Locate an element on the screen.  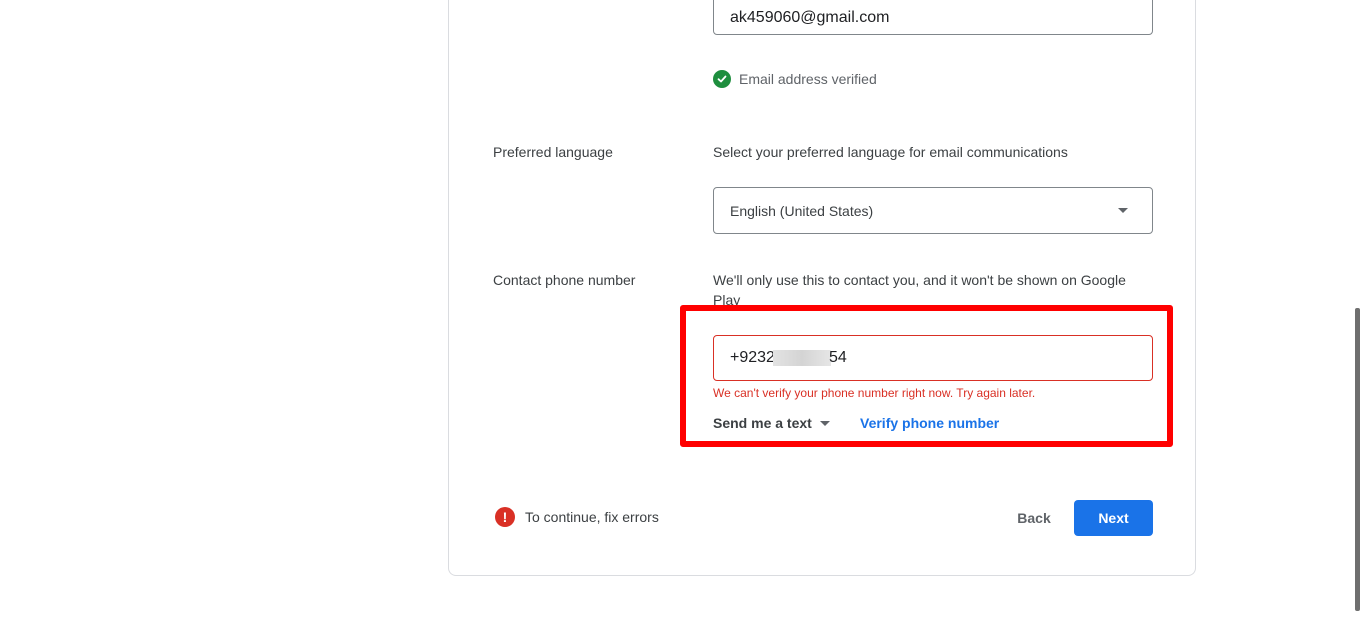
error-summary-text: To continue, fix errors is located at coordinates (592, 517).